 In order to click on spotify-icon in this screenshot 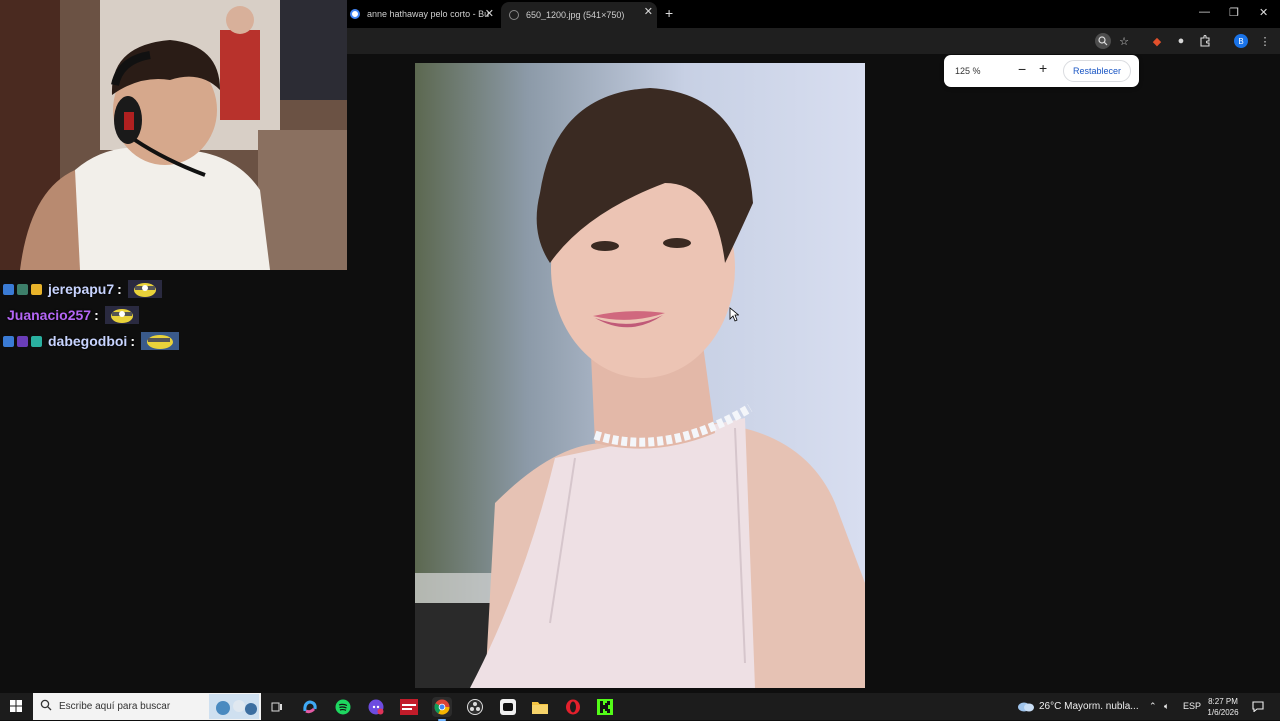, I will do `click(343, 707)`.